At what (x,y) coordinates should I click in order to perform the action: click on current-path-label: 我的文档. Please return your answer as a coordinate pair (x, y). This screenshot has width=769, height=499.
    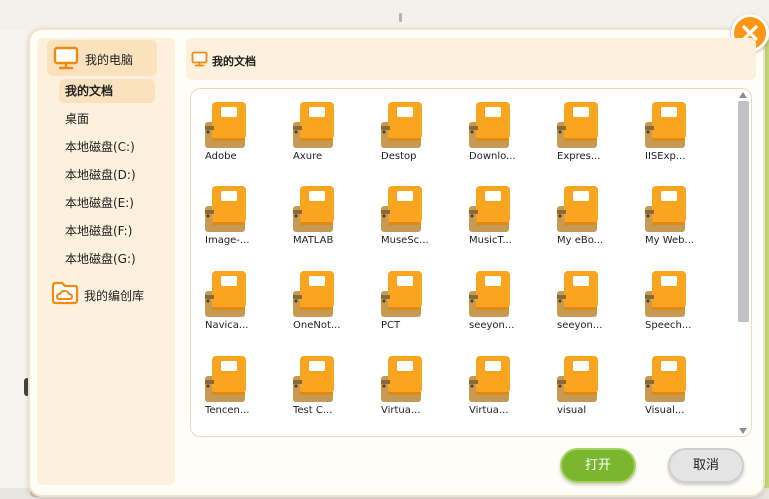
    Looking at the image, I should click on (234, 61).